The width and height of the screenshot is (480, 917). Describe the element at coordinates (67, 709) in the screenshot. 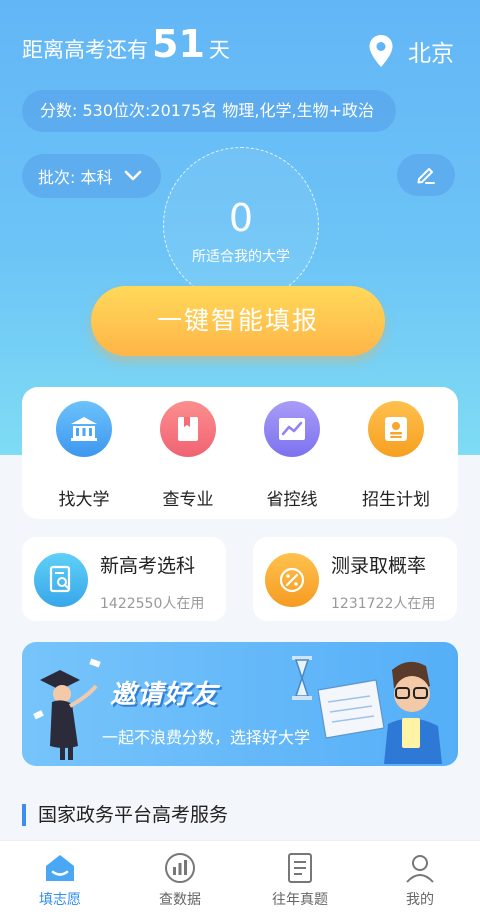

I see `graduate-illustration` at that location.